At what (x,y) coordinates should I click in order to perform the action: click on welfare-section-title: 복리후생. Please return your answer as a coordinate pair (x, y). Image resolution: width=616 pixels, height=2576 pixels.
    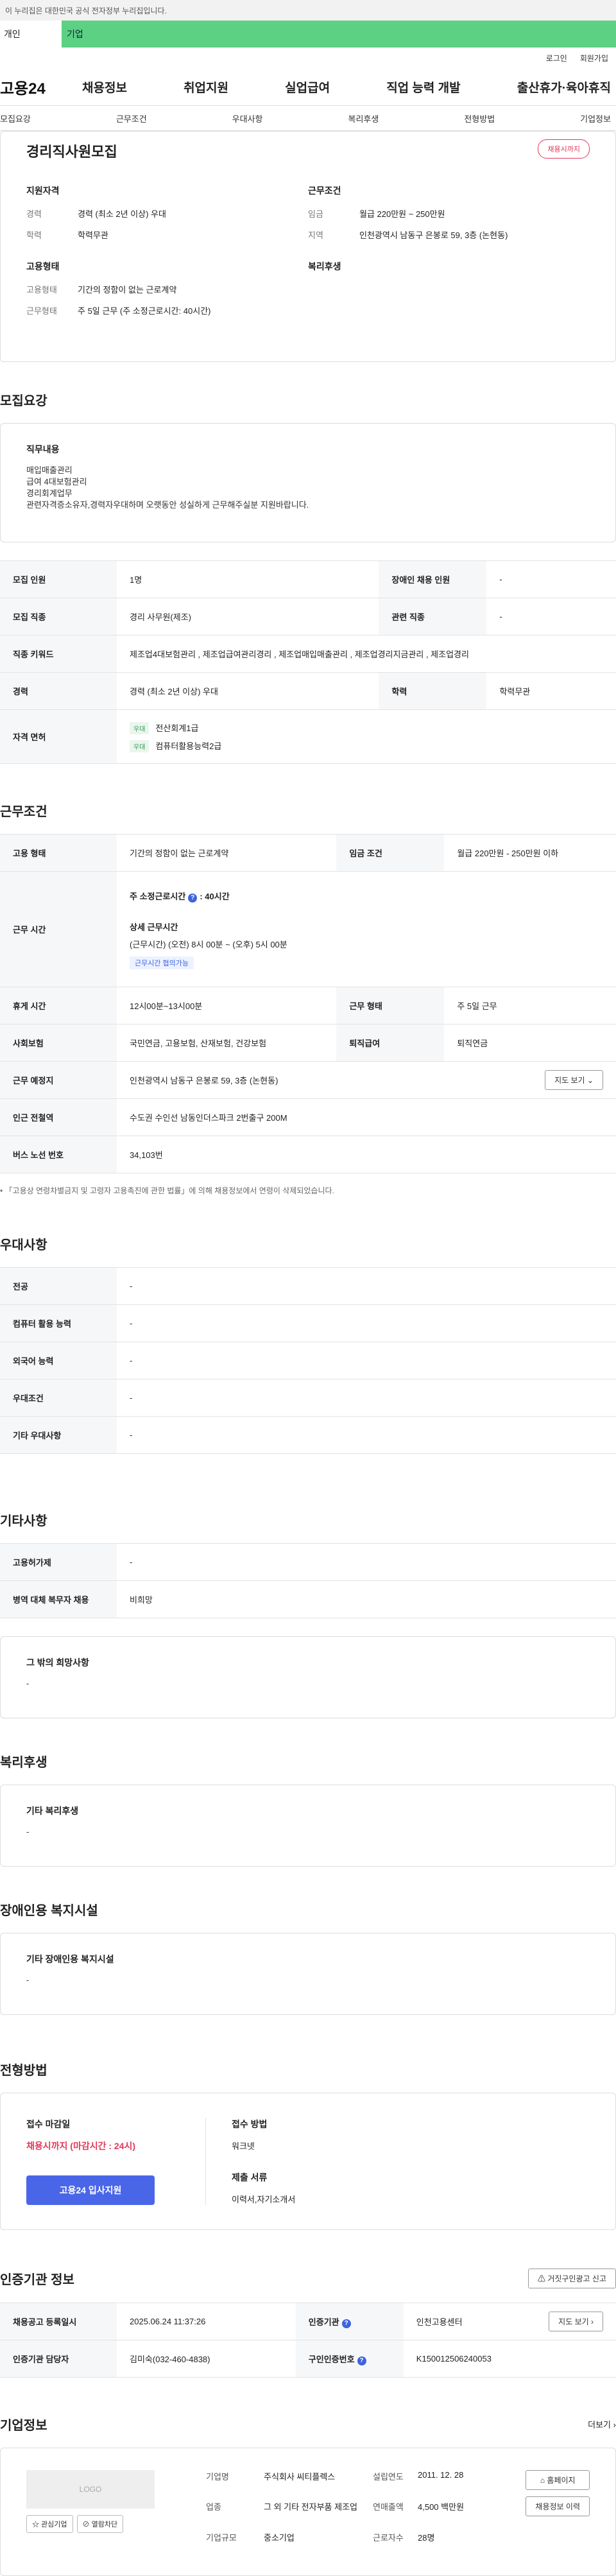
    Looking at the image, I should click on (23, 1763).